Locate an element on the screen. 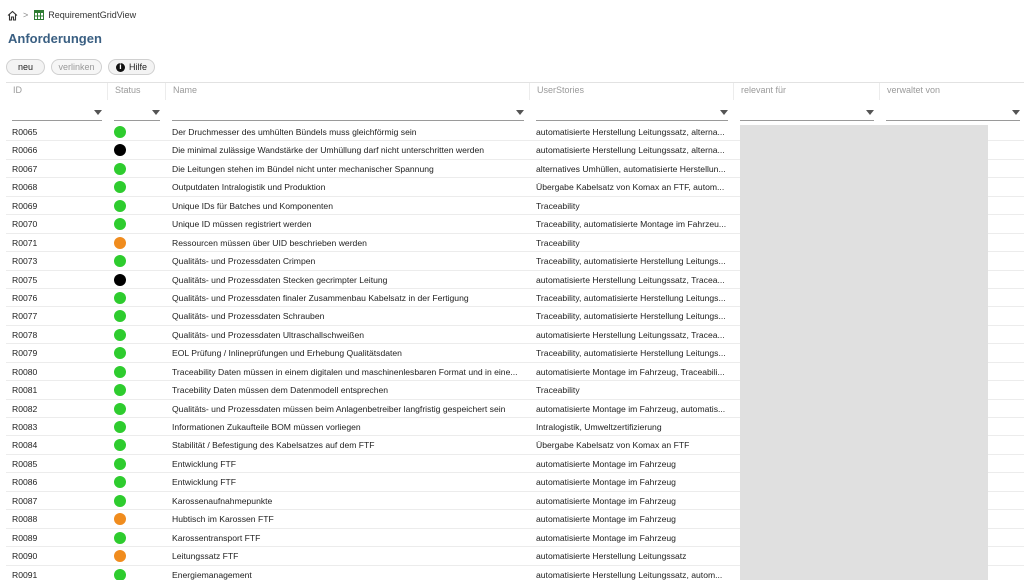  help-button: i Hilfe is located at coordinates (131, 67).